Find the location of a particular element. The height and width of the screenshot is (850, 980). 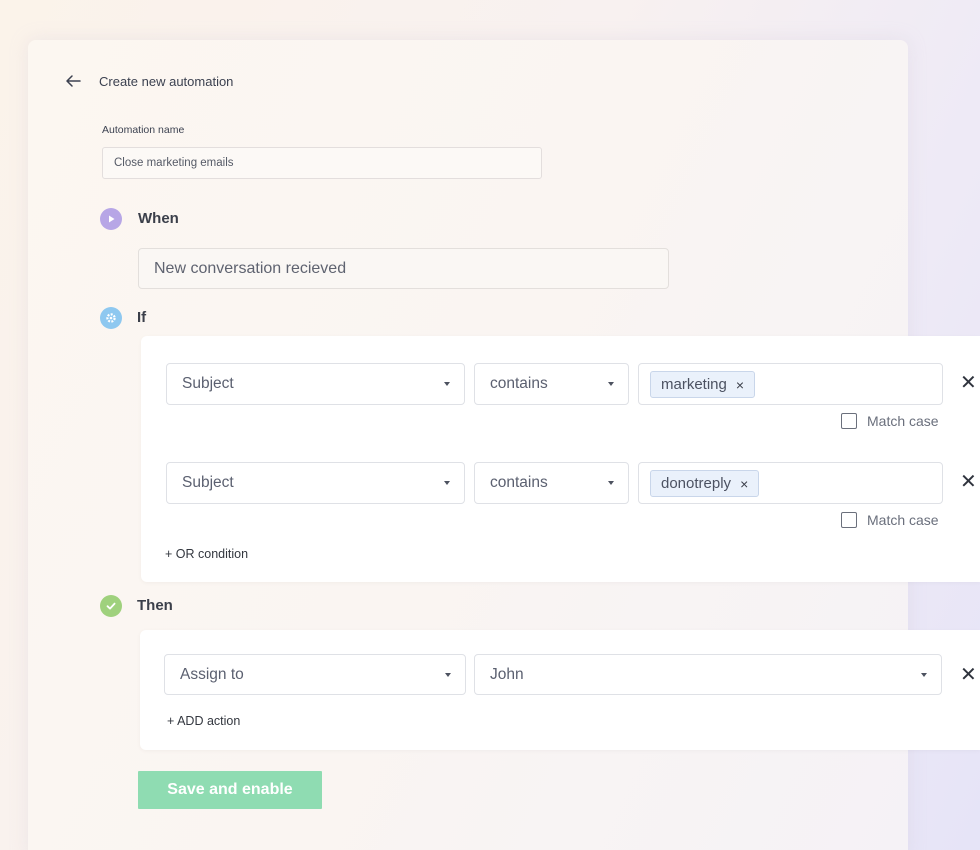

condition-tag: marketing × is located at coordinates (703, 384).